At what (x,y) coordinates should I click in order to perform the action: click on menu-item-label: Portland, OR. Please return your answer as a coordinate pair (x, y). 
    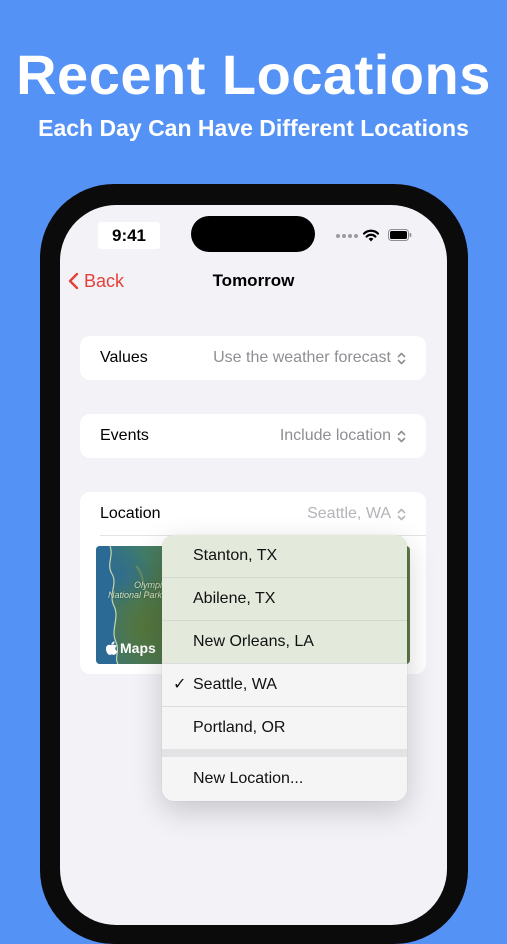
    Looking at the image, I should click on (239, 727).